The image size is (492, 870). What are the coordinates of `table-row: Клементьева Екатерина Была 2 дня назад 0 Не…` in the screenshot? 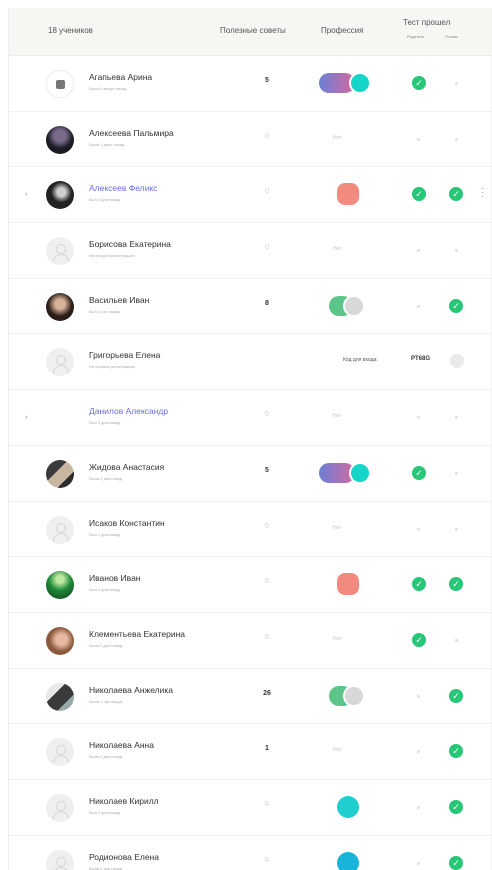 It's located at (250, 641).